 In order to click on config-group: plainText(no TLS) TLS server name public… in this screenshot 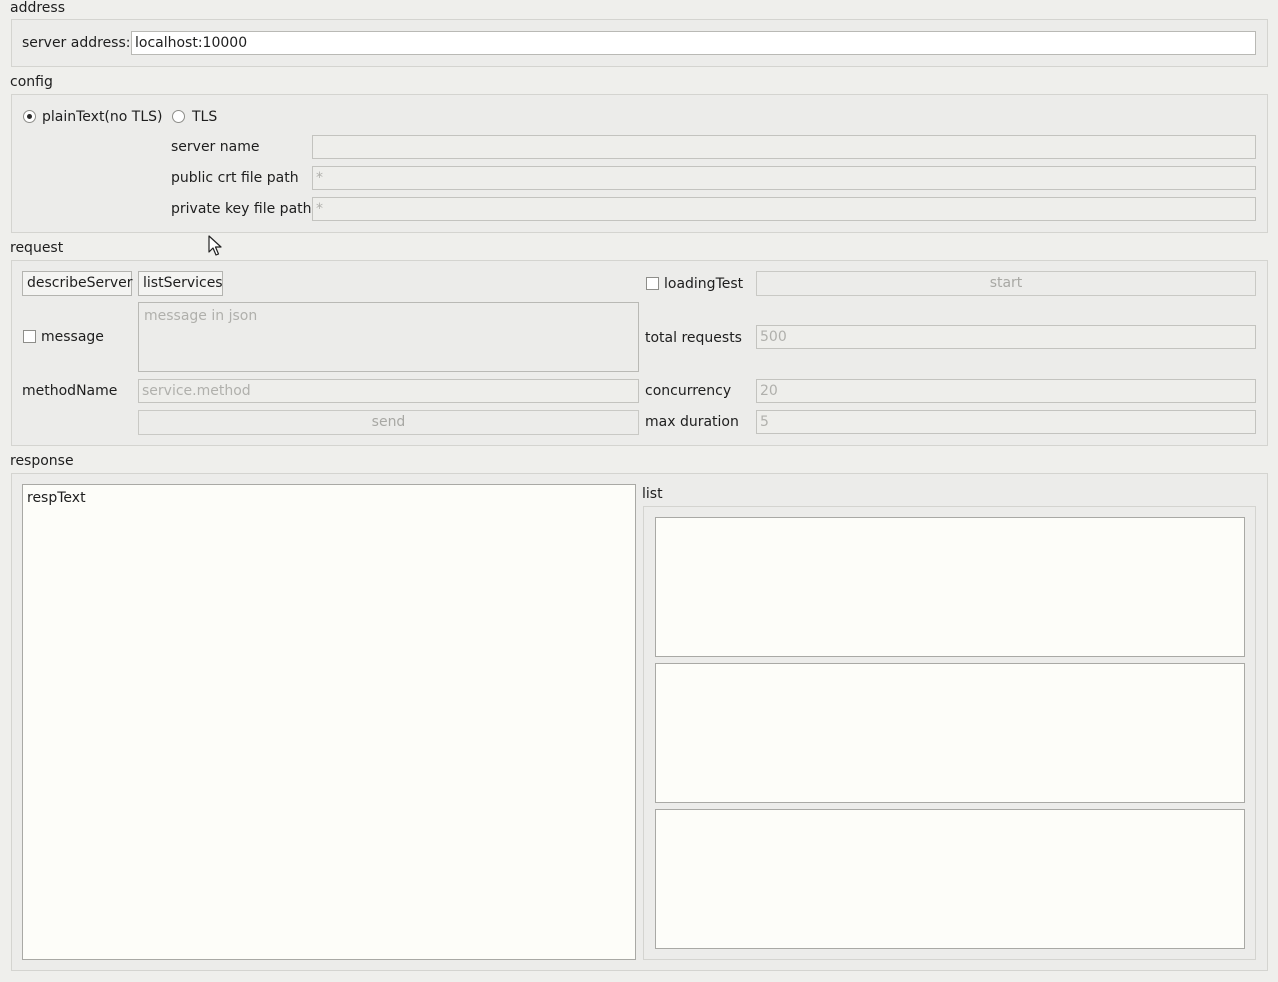, I will do `click(639, 163)`.